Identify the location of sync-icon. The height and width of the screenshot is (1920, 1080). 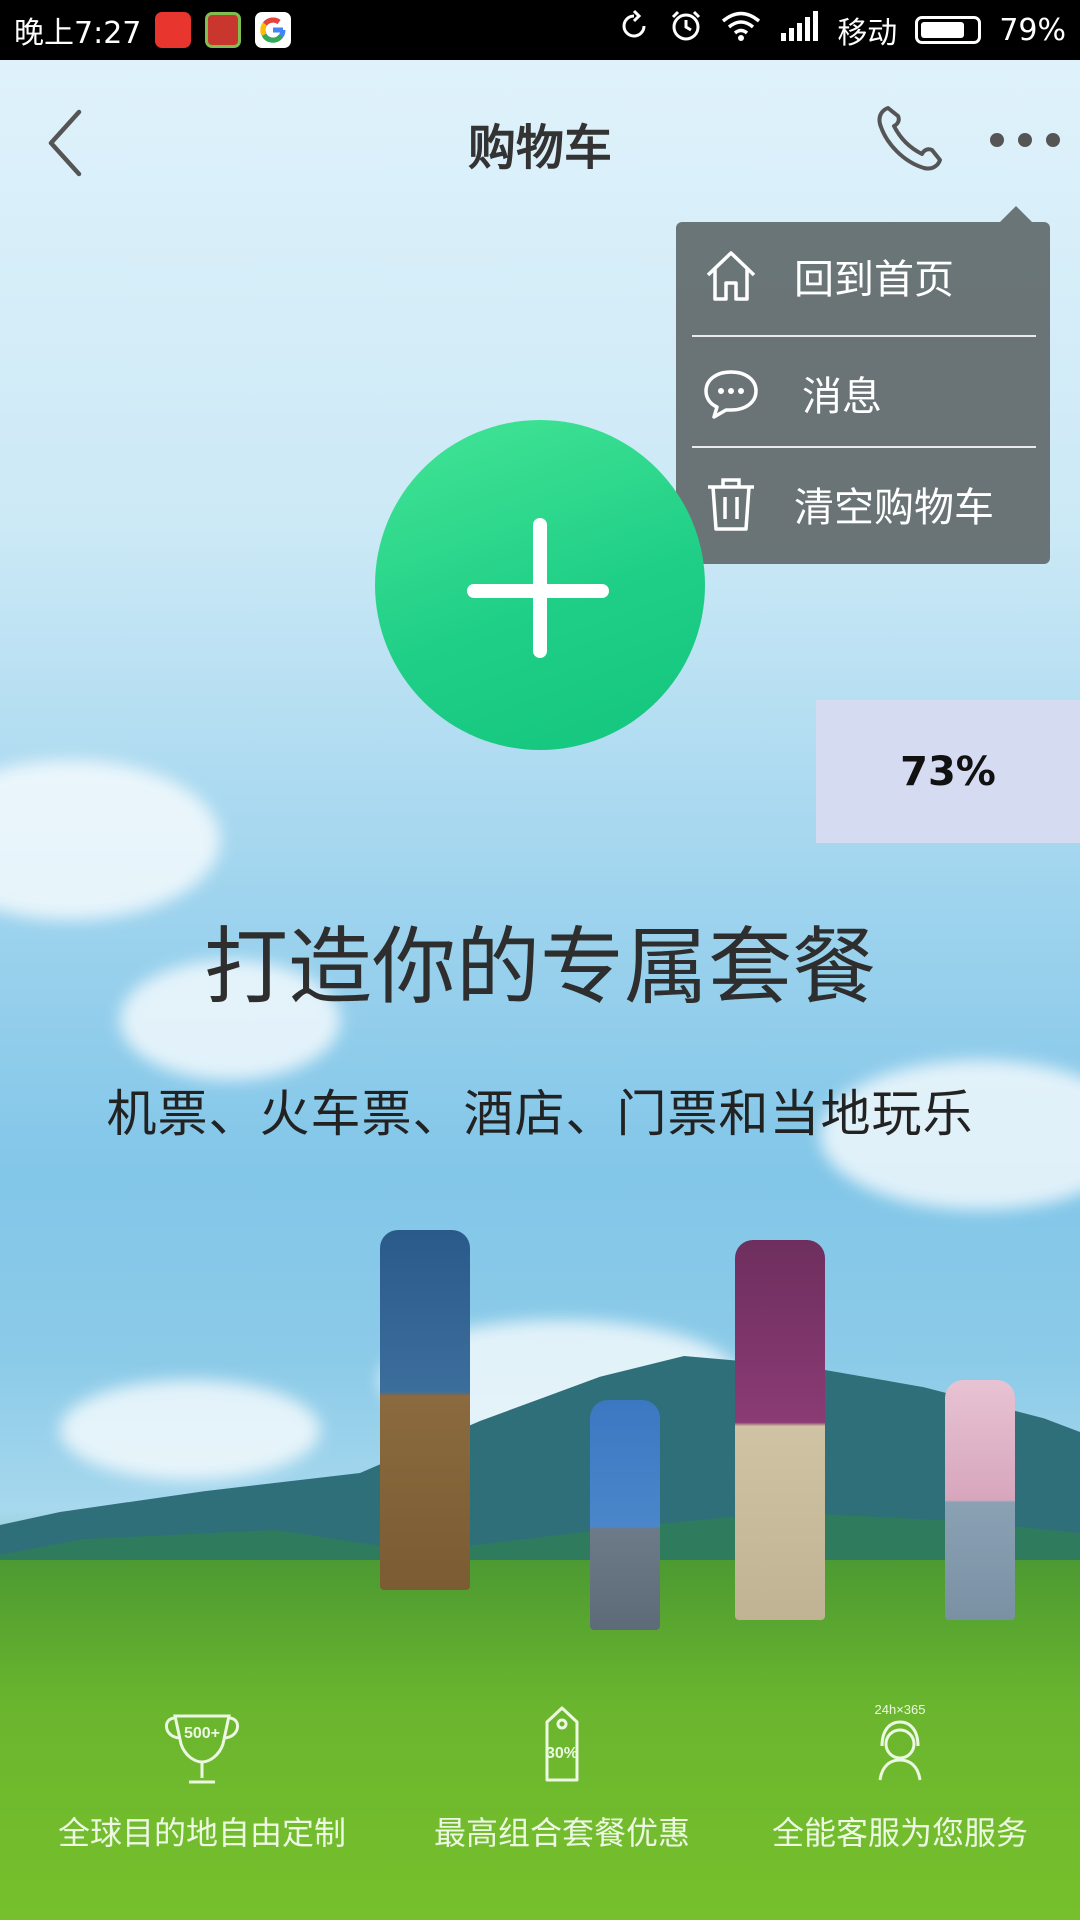
(634, 30).